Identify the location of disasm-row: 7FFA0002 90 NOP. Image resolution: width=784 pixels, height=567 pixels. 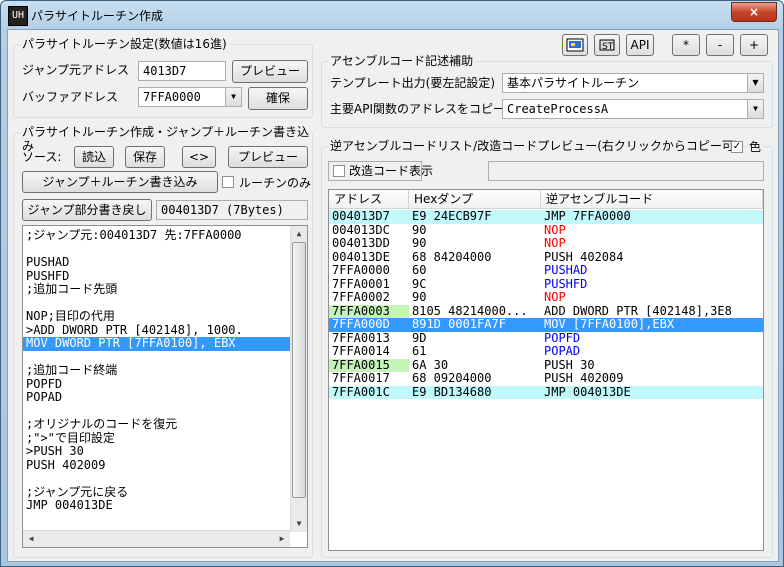
(546, 297).